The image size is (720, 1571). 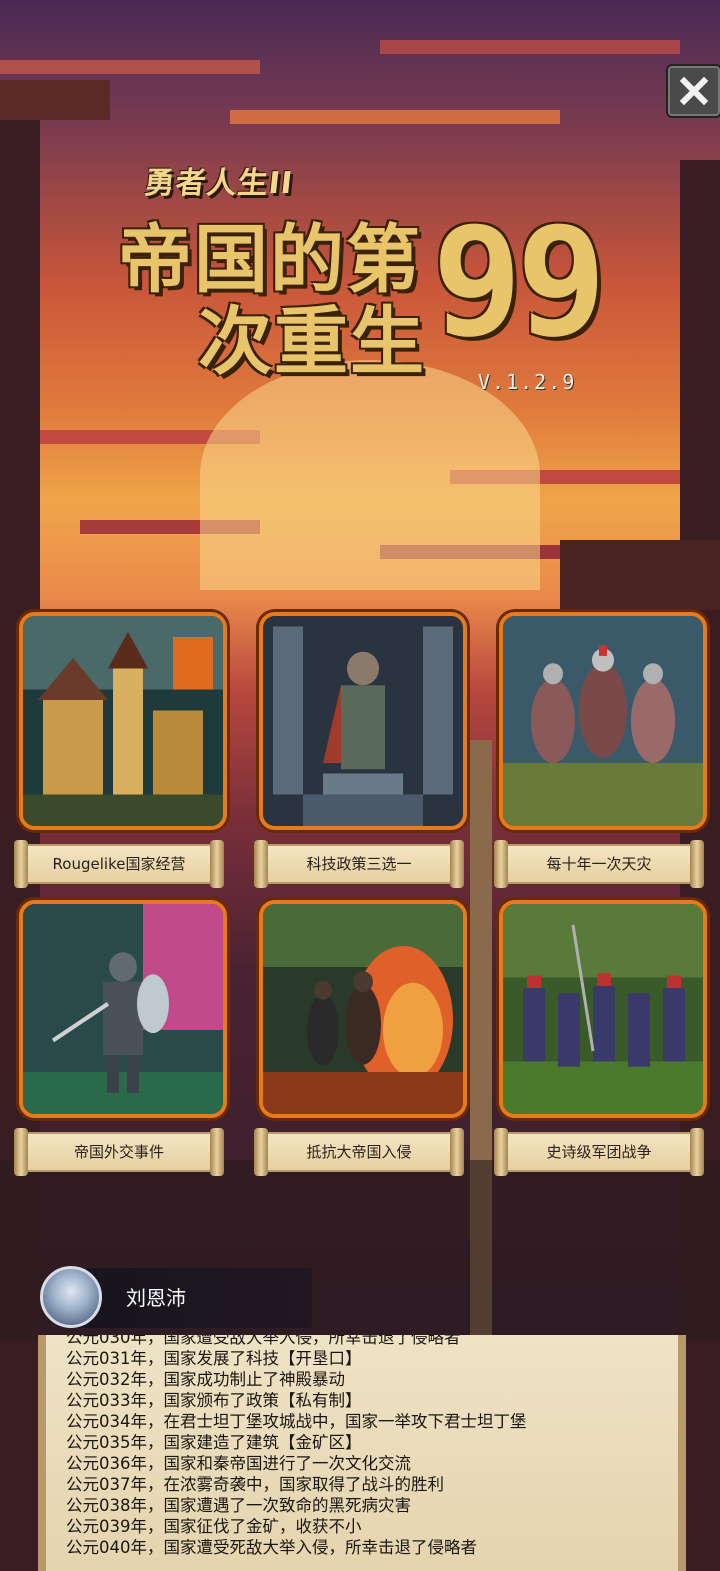 I want to click on feature-scroll: Rougelike国家经营, so click(x=119, y=864).